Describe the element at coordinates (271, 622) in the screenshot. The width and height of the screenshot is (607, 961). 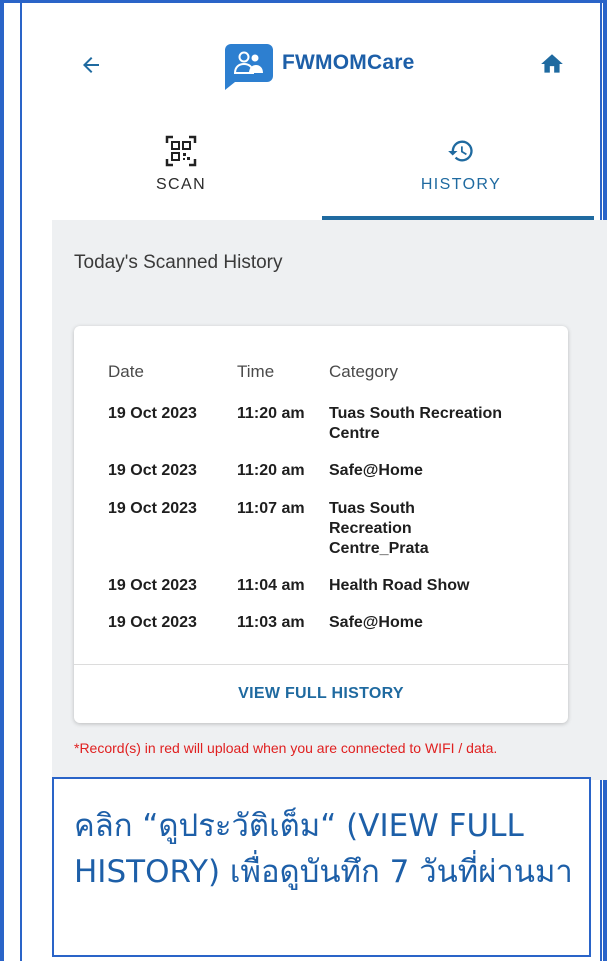
I see `row-time: 11:03 am` at that location.